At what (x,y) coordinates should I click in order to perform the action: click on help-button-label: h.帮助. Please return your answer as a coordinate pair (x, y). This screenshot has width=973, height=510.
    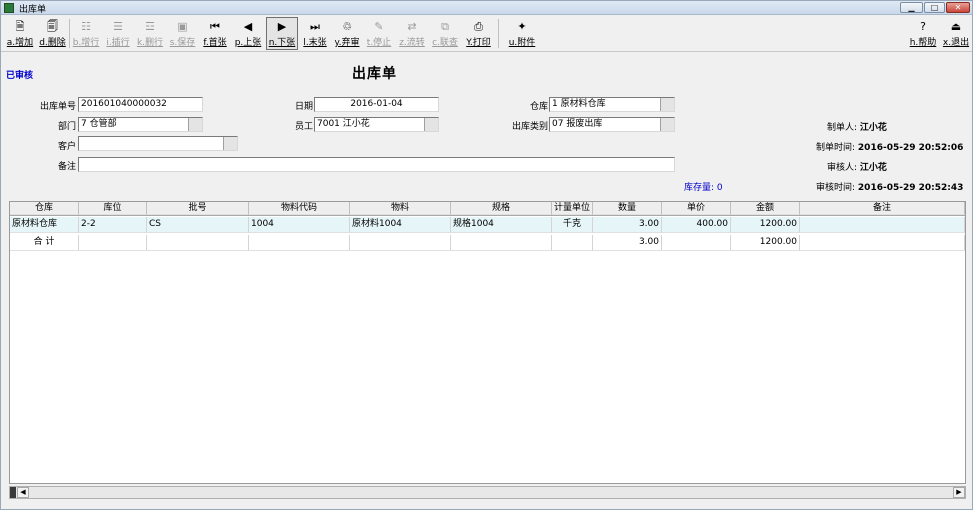
    Looking at the image, I should click on (923, 43).